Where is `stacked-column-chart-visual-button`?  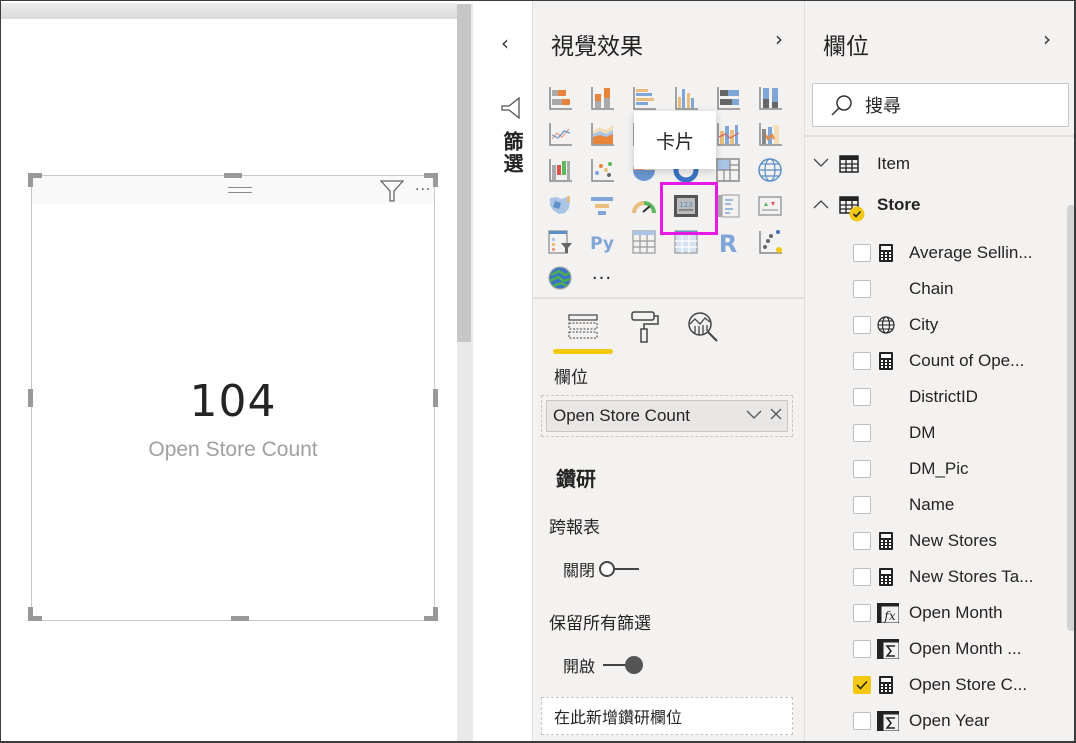 stacked-column-chart-visual-button is located at coordinates (602, 98).